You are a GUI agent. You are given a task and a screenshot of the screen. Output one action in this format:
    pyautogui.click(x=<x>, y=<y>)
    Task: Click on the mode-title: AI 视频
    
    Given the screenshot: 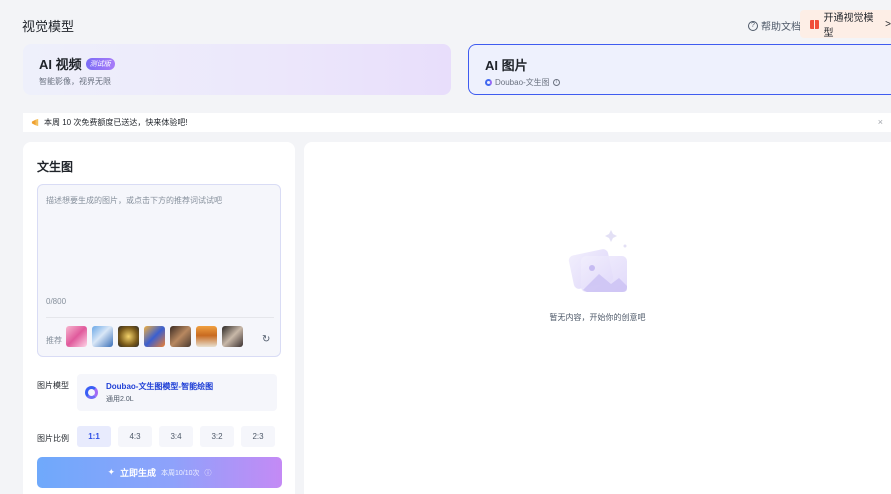 What is the action you would take?
    pyautogui.click(x=60, y=64)
    